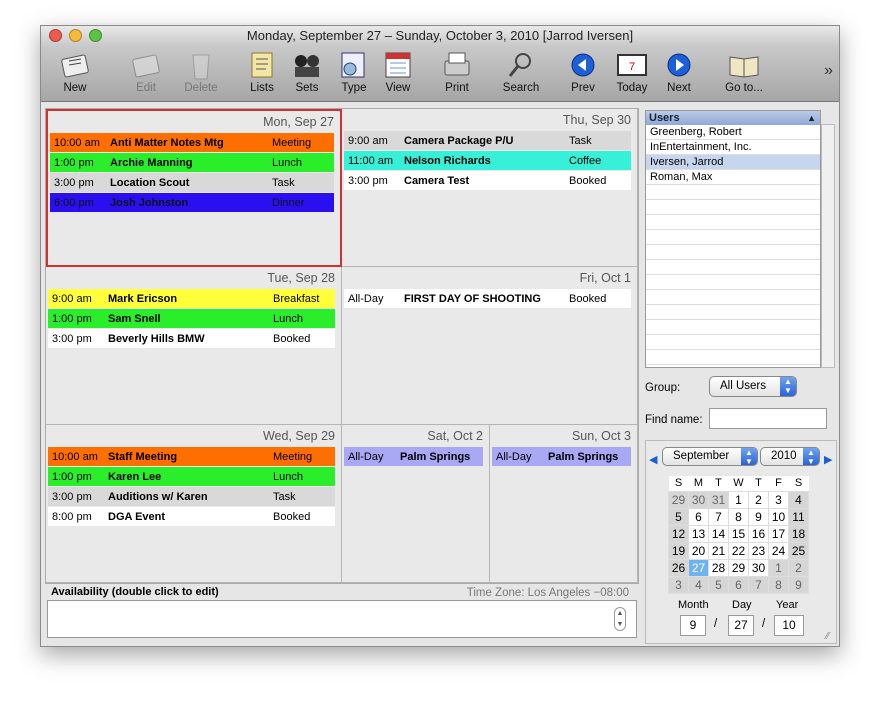 Image resolution: width=880 pixels, height=702 pixels. I want to click on toolbar-sets-button: Sets, so click(307, 71).